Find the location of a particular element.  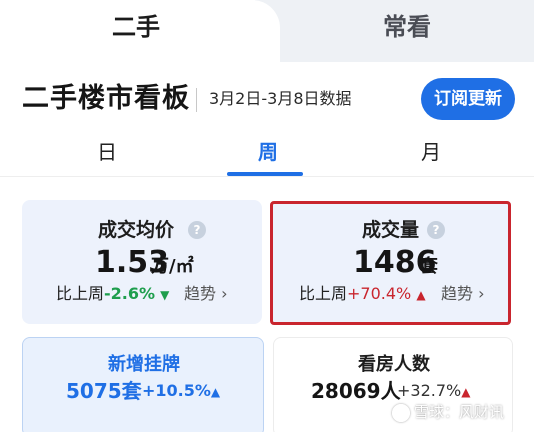

new-listings-label: 新增挂牌 is located at coordinates (144, 364).